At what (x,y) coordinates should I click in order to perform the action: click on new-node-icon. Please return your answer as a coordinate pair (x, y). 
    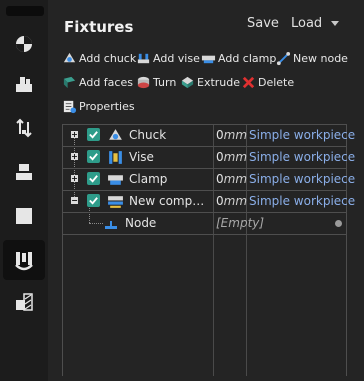
    Looking at the image, I should click on (283, 58).